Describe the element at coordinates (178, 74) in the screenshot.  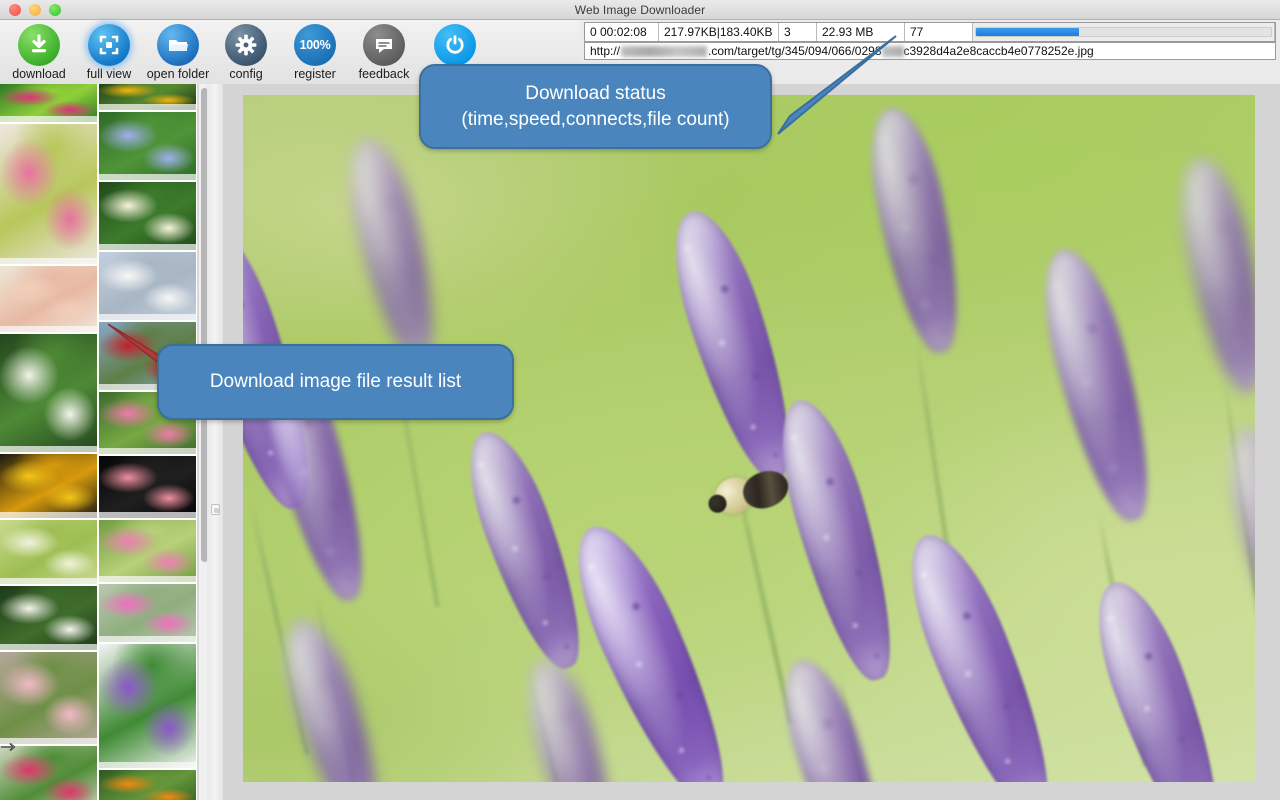
I see `toolbar-label: open folder` at that location.